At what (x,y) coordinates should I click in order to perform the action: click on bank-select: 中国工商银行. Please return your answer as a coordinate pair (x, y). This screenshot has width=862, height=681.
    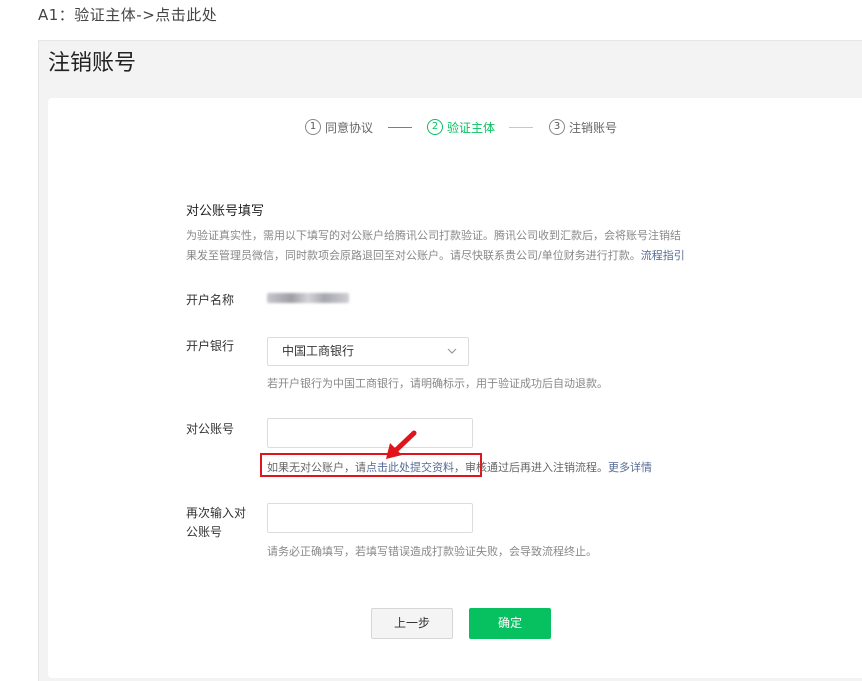
    Looking at the image, I should click on (368, 351).